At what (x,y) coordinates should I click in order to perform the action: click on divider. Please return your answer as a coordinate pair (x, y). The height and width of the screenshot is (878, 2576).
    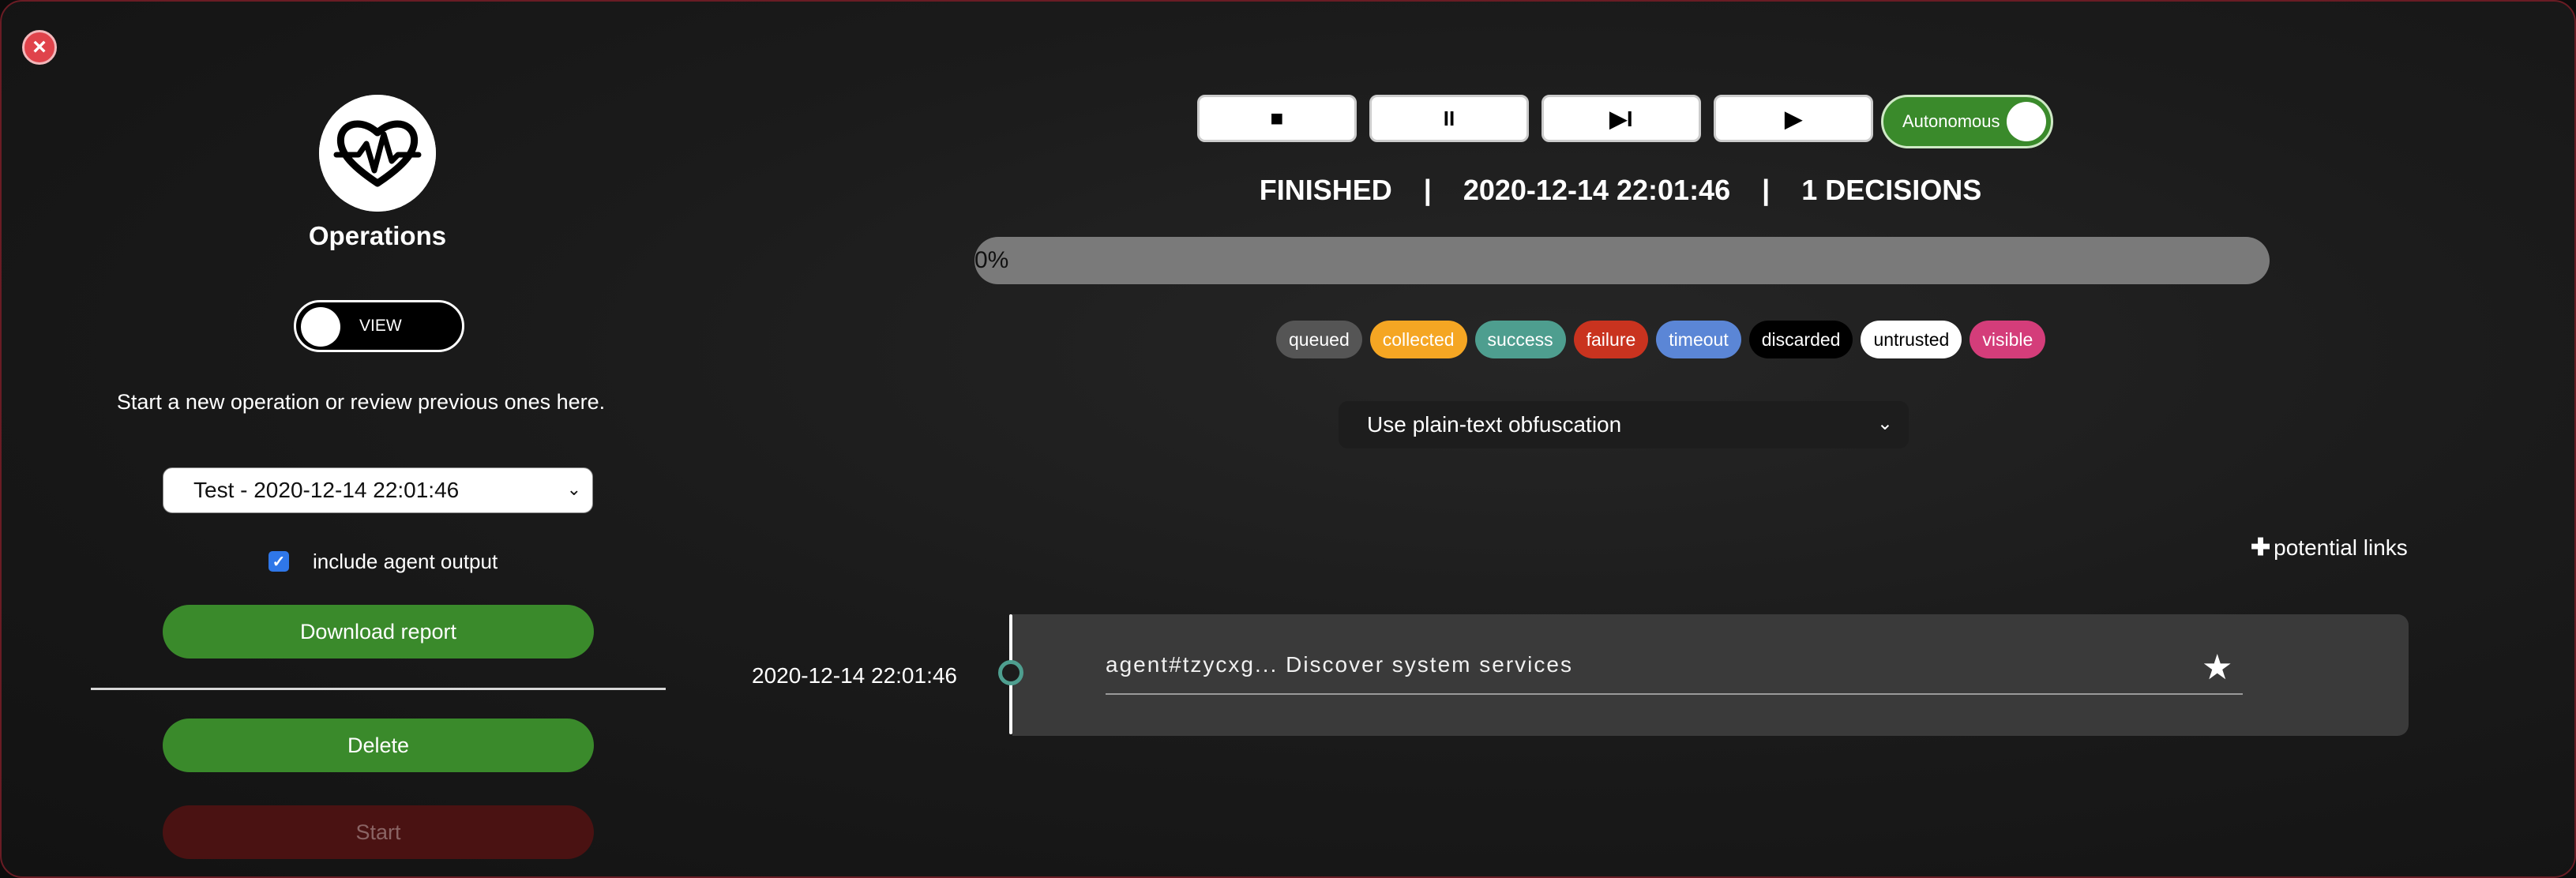
    Looking at the image, I should click on (378, 689).